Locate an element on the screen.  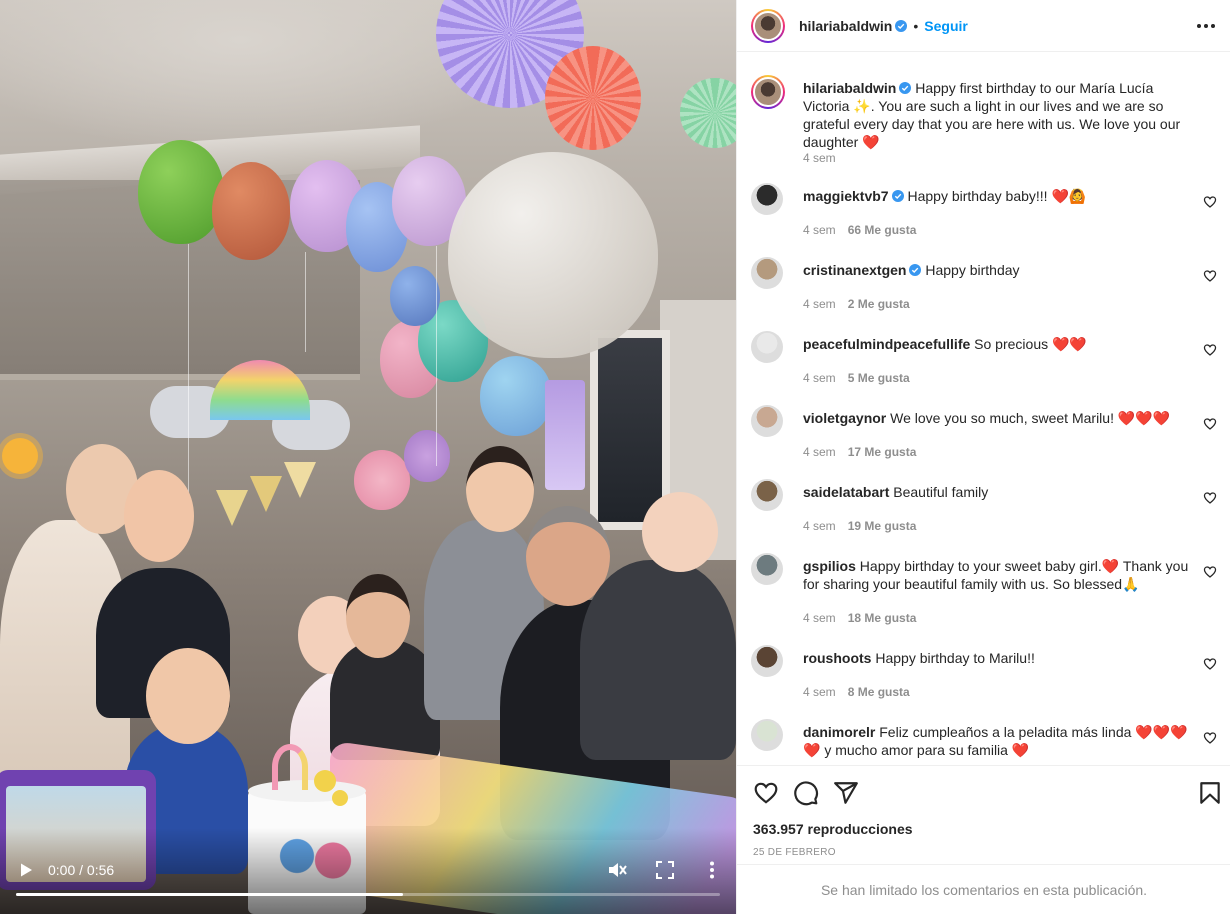
share-icon is located at coordinates (846, 793).